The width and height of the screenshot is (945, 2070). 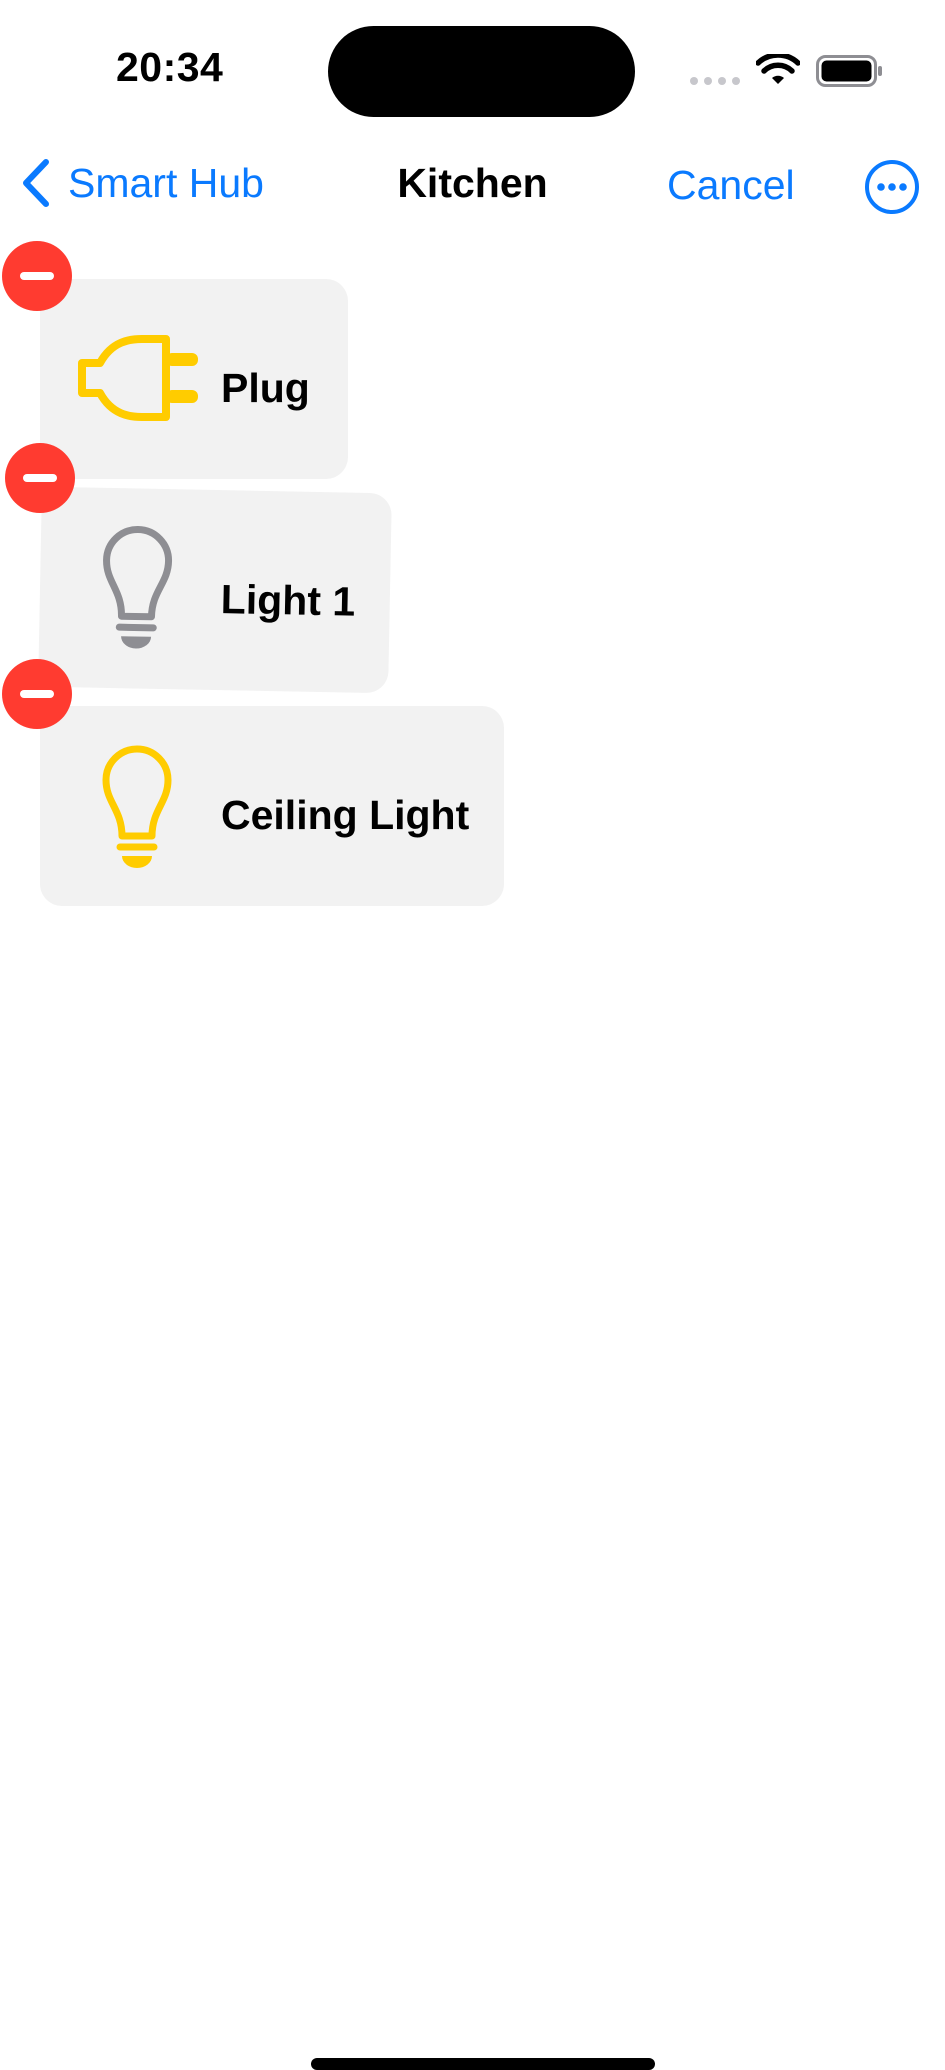 What do you see at coordinates (138, 378) in the screenshot?
I see `plug-icon` at bounding box center [138, 378].